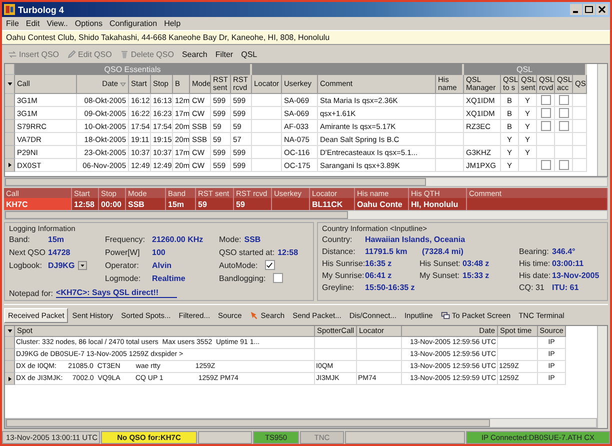 This screenshot has height=446, width=612. Describe the element at coordinates (169, 278) in the screenshot. I see `field-value: Realtime` at that location.